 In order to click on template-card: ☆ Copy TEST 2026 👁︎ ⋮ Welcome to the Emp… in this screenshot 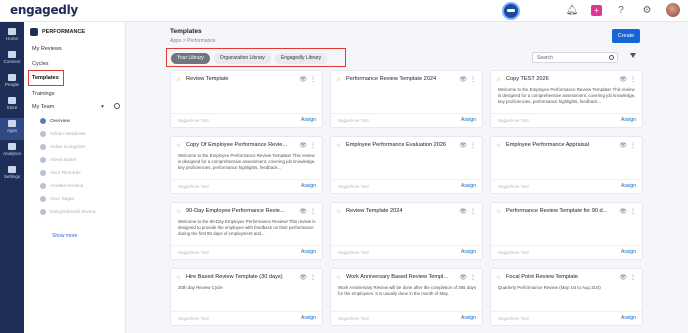, I will do `click(566, 99)`.